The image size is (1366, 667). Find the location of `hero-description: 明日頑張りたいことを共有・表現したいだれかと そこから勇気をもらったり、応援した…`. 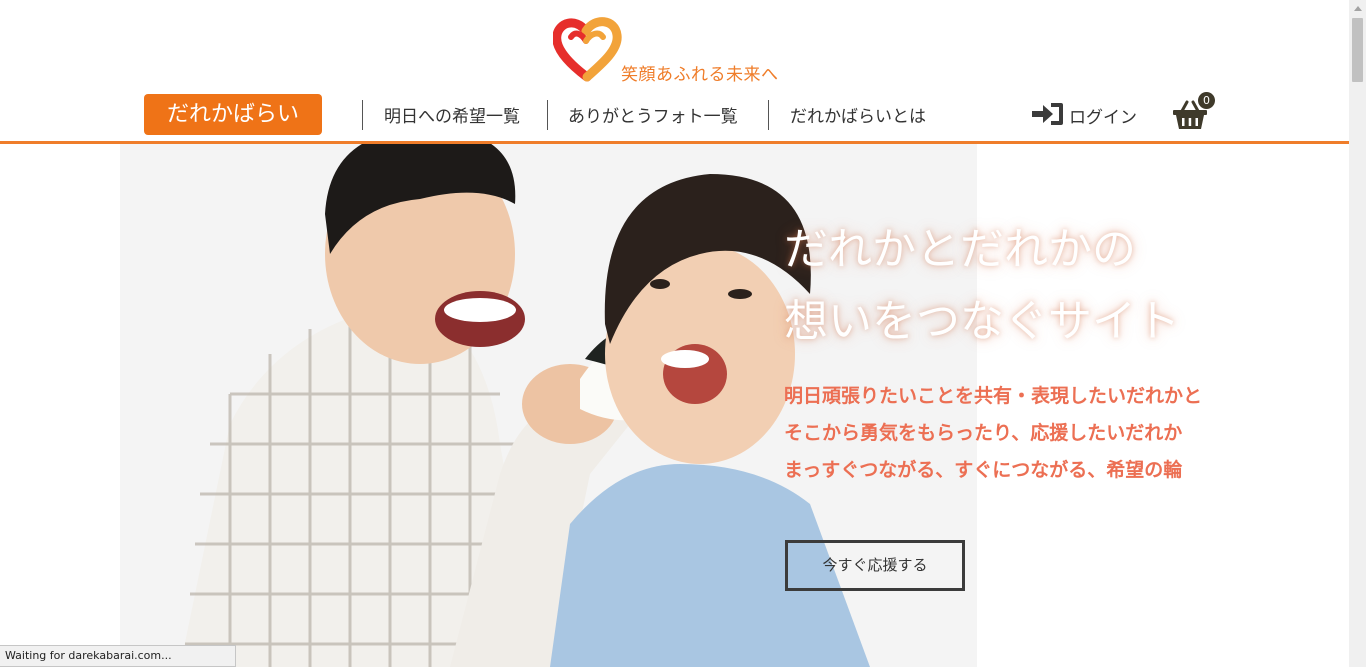

hero-description: 明日頑張りたいことを共有・表現したいだれかと そこから勇気をもらったり、応援した… is located at coordinates (1014, 433).